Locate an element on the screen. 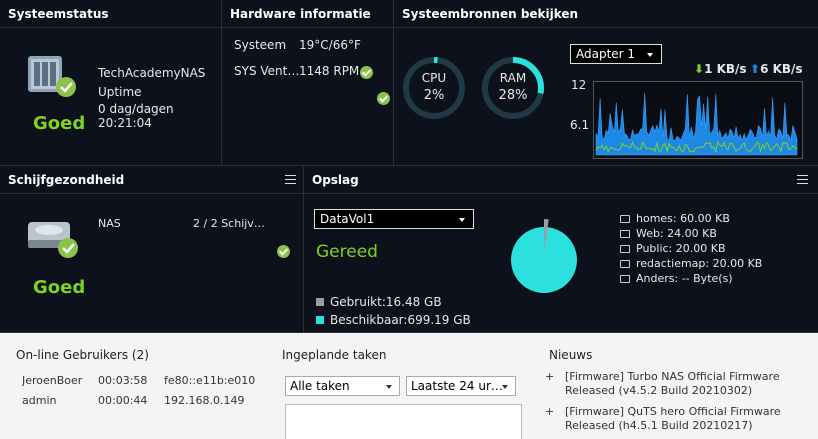 This screenshot has height=439, width=818. system-status-text: Goed is located at coordinates (59, 123).